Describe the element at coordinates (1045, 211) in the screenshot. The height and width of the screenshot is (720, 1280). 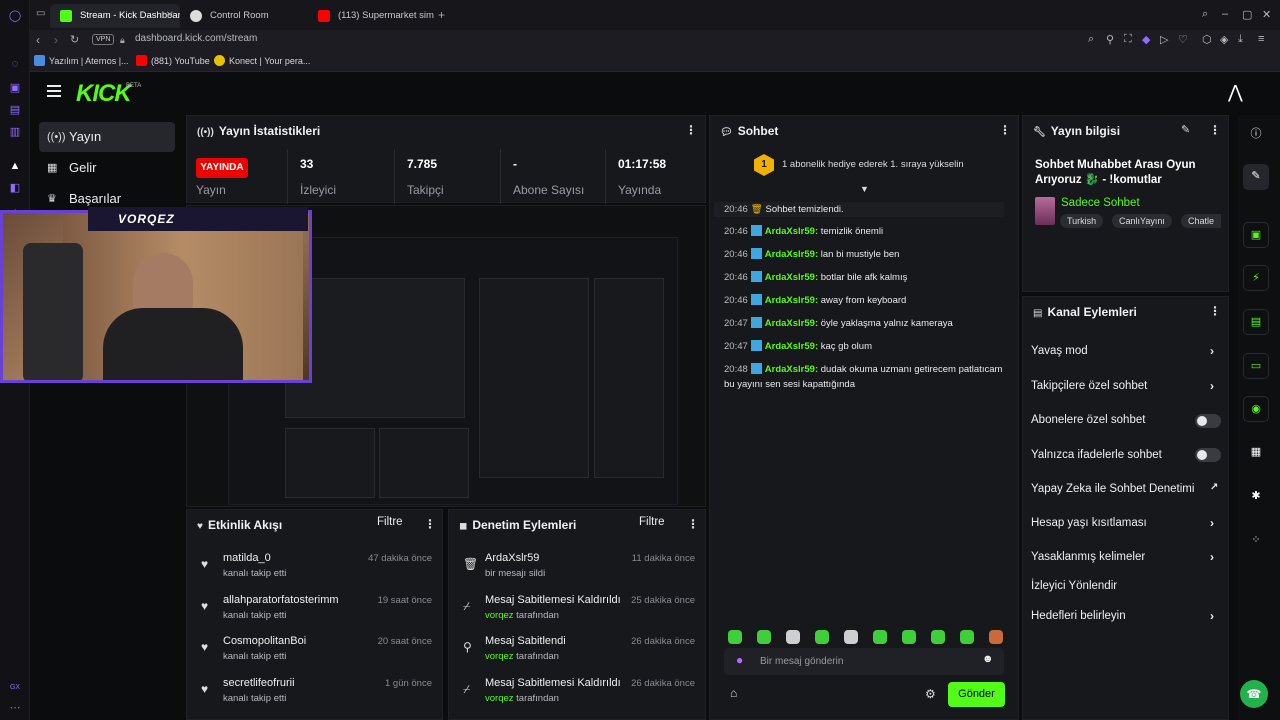
I see `category-thumbnail` at that location.